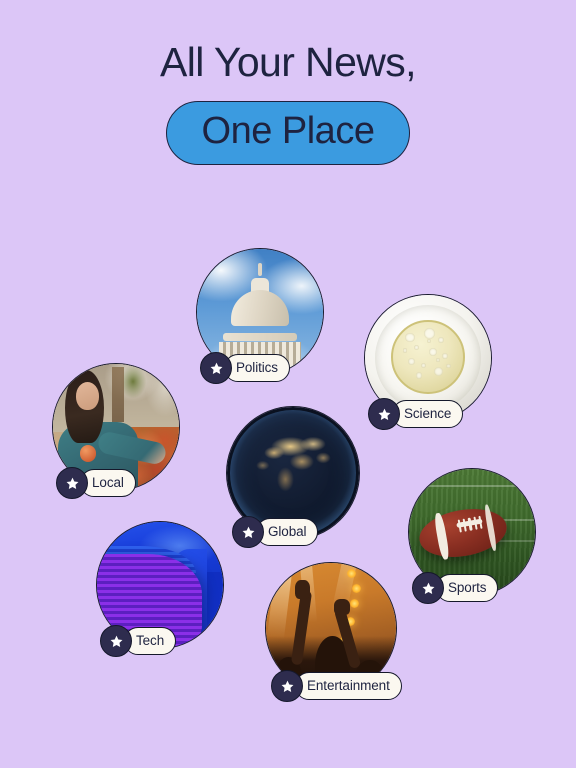  What do you see at coordinates (293, 477) in the screenshot?
I see `category-bubble-global: Global` at bounding box center [293, 477].